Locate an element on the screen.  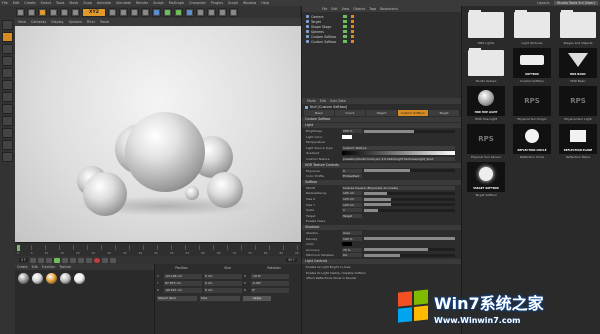
cube-primitive-icon is located at coordinates (156, 12).